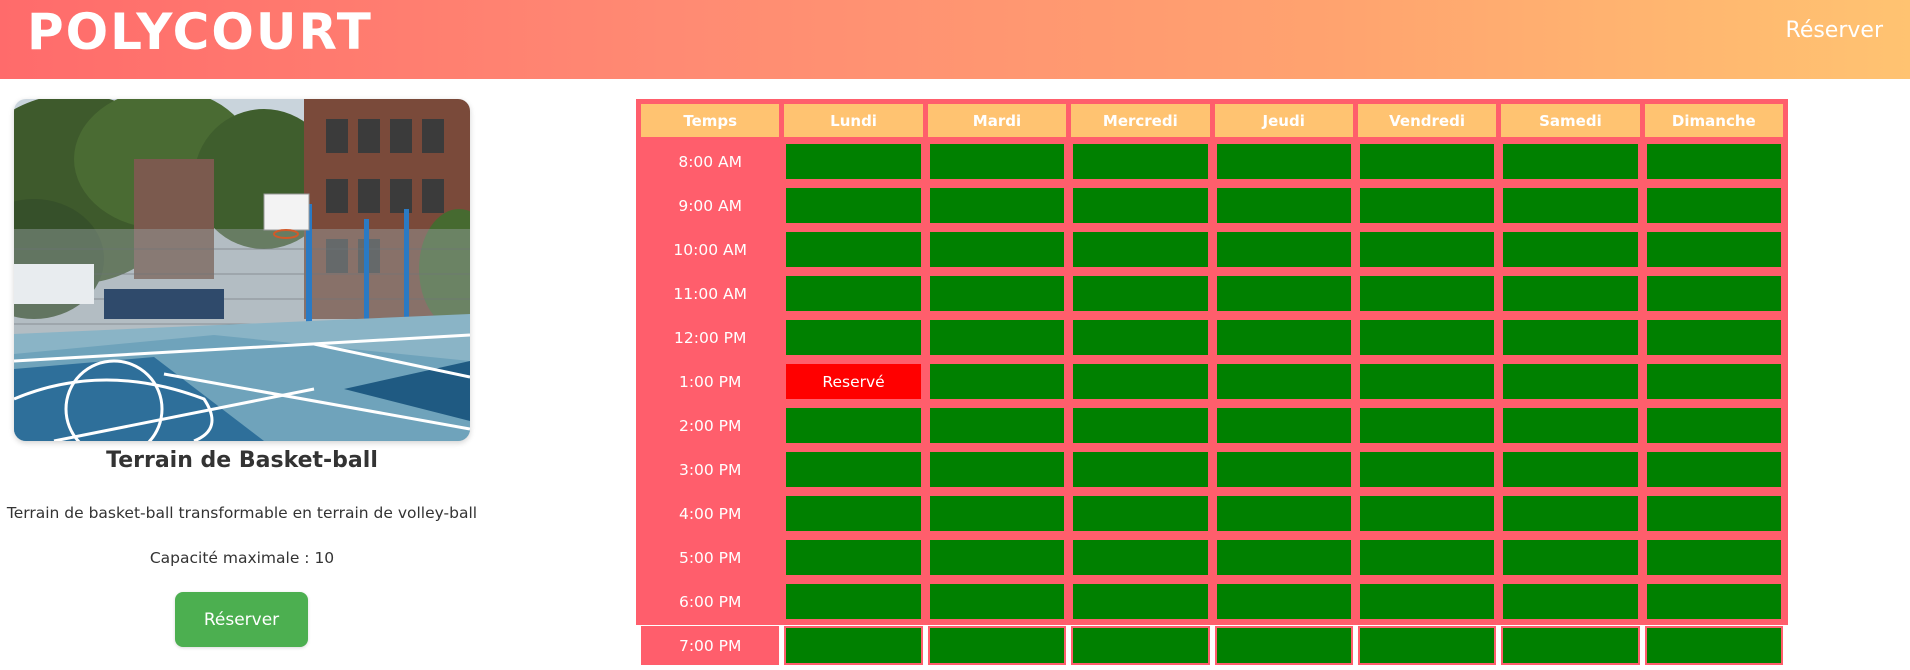 Image resolution: width=1910 pixels, height=670 pixels. I want to click on reserve-button: Réserver, so click(241, 619).